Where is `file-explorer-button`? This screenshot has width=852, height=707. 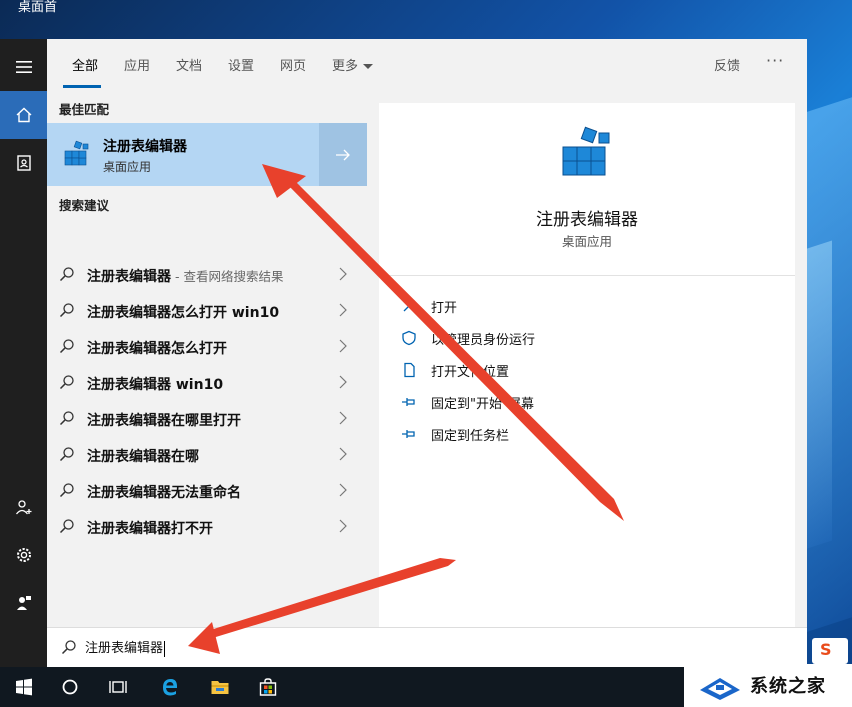 file-explorer-button is located at coordinates (220, 687).